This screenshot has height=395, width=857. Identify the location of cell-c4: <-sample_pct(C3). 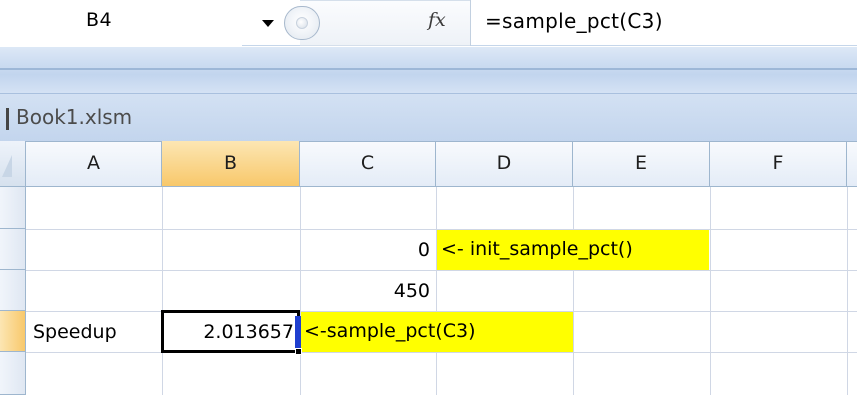
(437, 332).